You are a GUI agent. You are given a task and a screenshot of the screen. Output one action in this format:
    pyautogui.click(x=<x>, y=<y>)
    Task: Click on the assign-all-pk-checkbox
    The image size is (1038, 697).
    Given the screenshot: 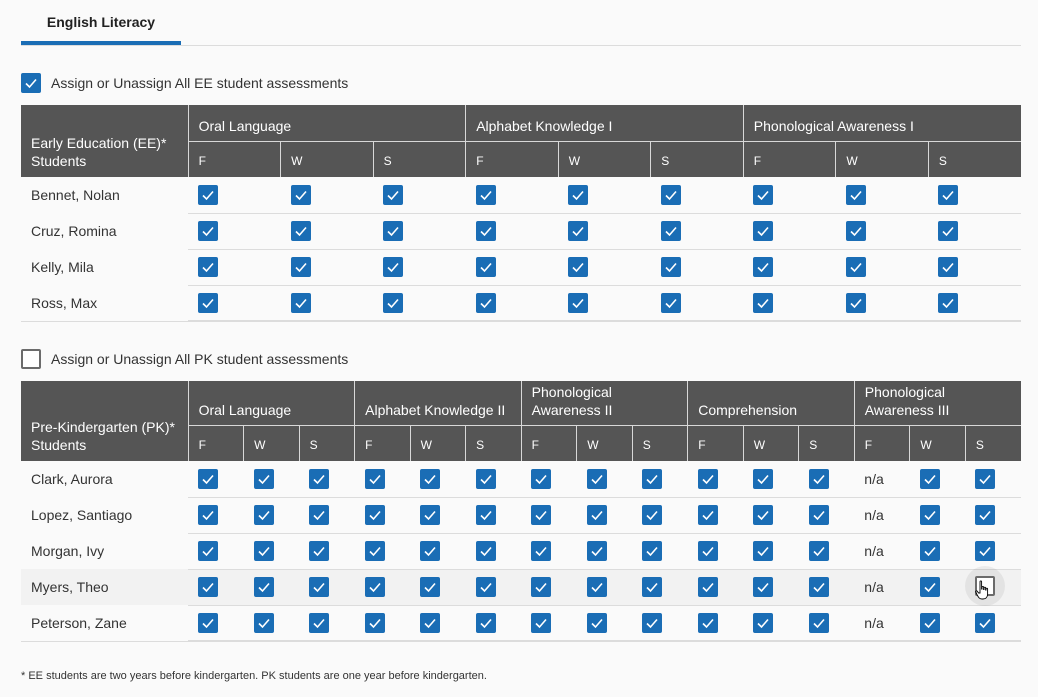 What is the action you would take?
    pyautogui.click(x=31, y=359)
    